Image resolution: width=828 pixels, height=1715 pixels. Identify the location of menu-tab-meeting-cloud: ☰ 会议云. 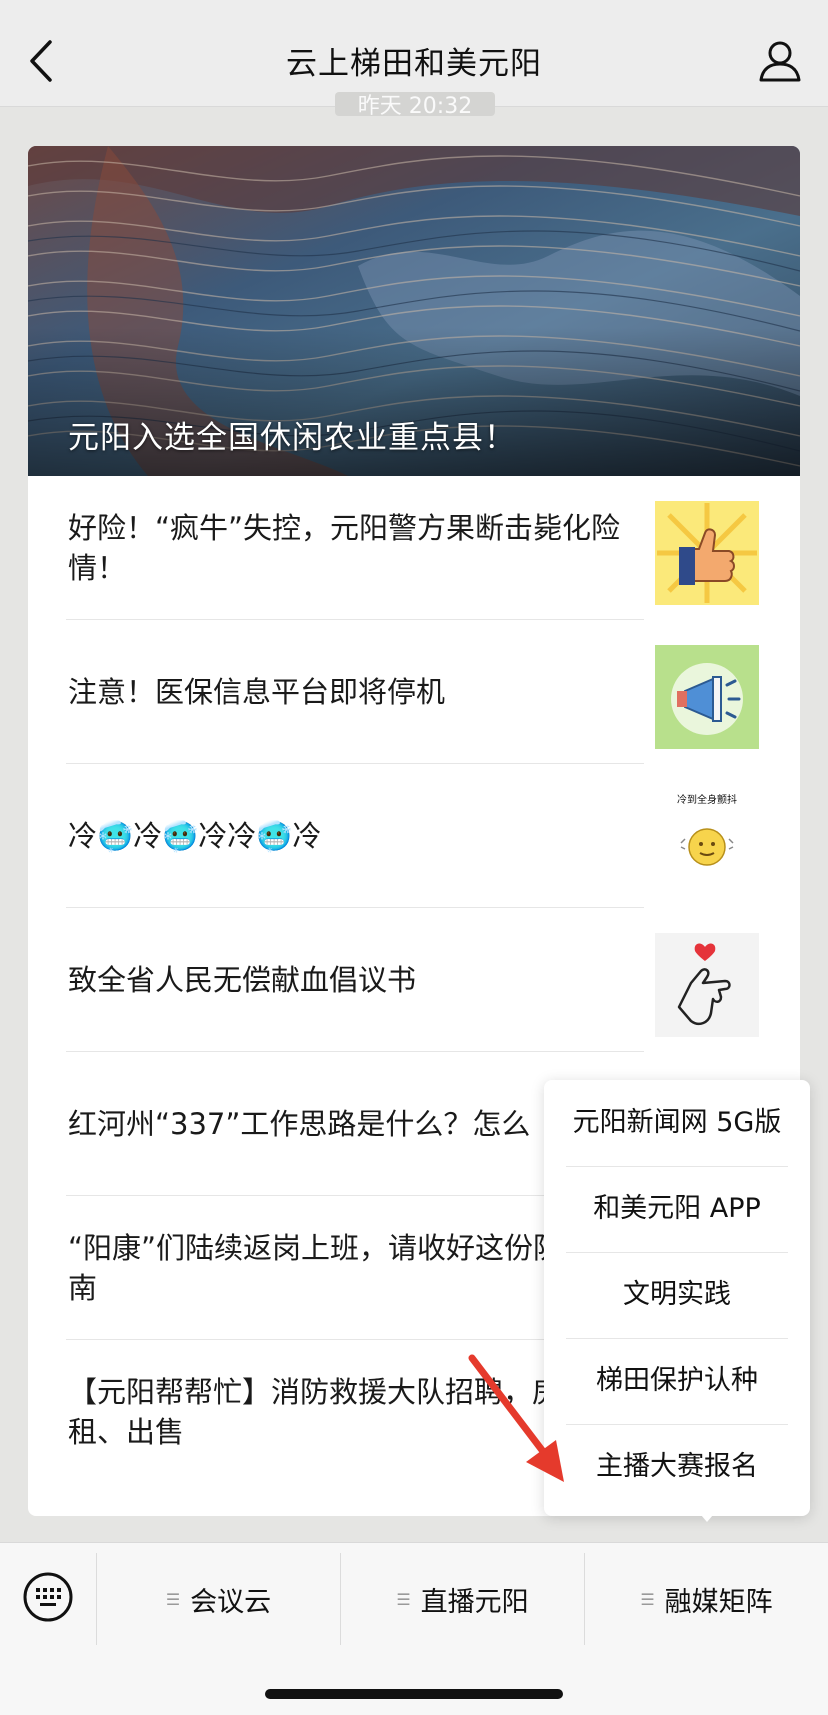
(218, 1599).